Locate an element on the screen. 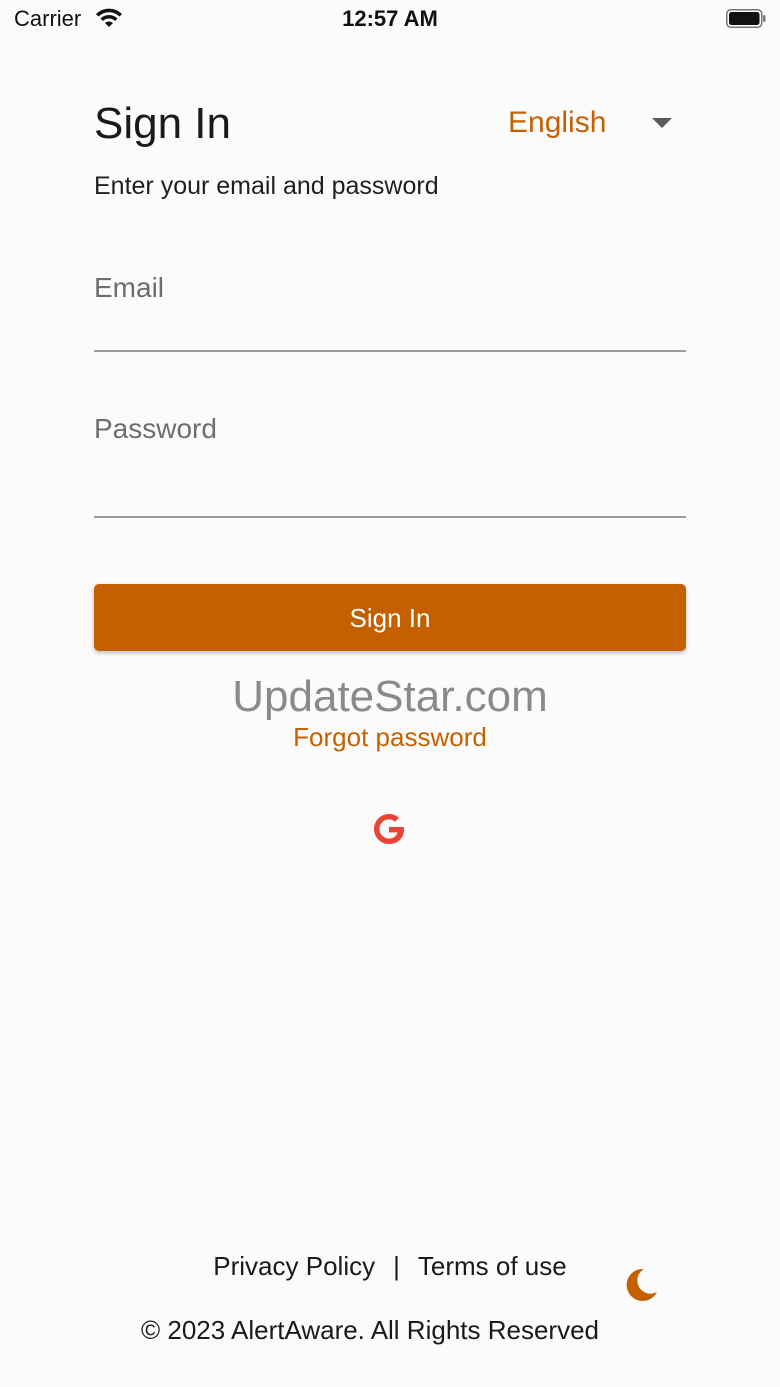 The width and height of the screenshot is (780, 1387). battery-icon is located at coordinates (746, 18).